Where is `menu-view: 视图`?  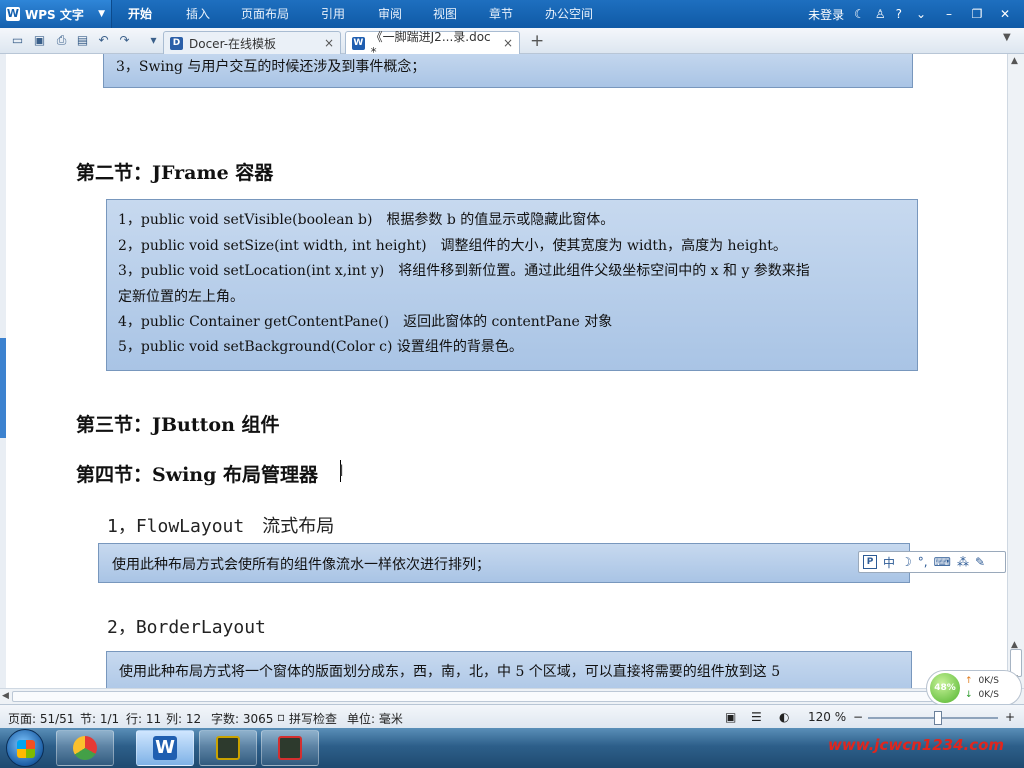 menu-view: 视图 is located at coordinates (445, 14).